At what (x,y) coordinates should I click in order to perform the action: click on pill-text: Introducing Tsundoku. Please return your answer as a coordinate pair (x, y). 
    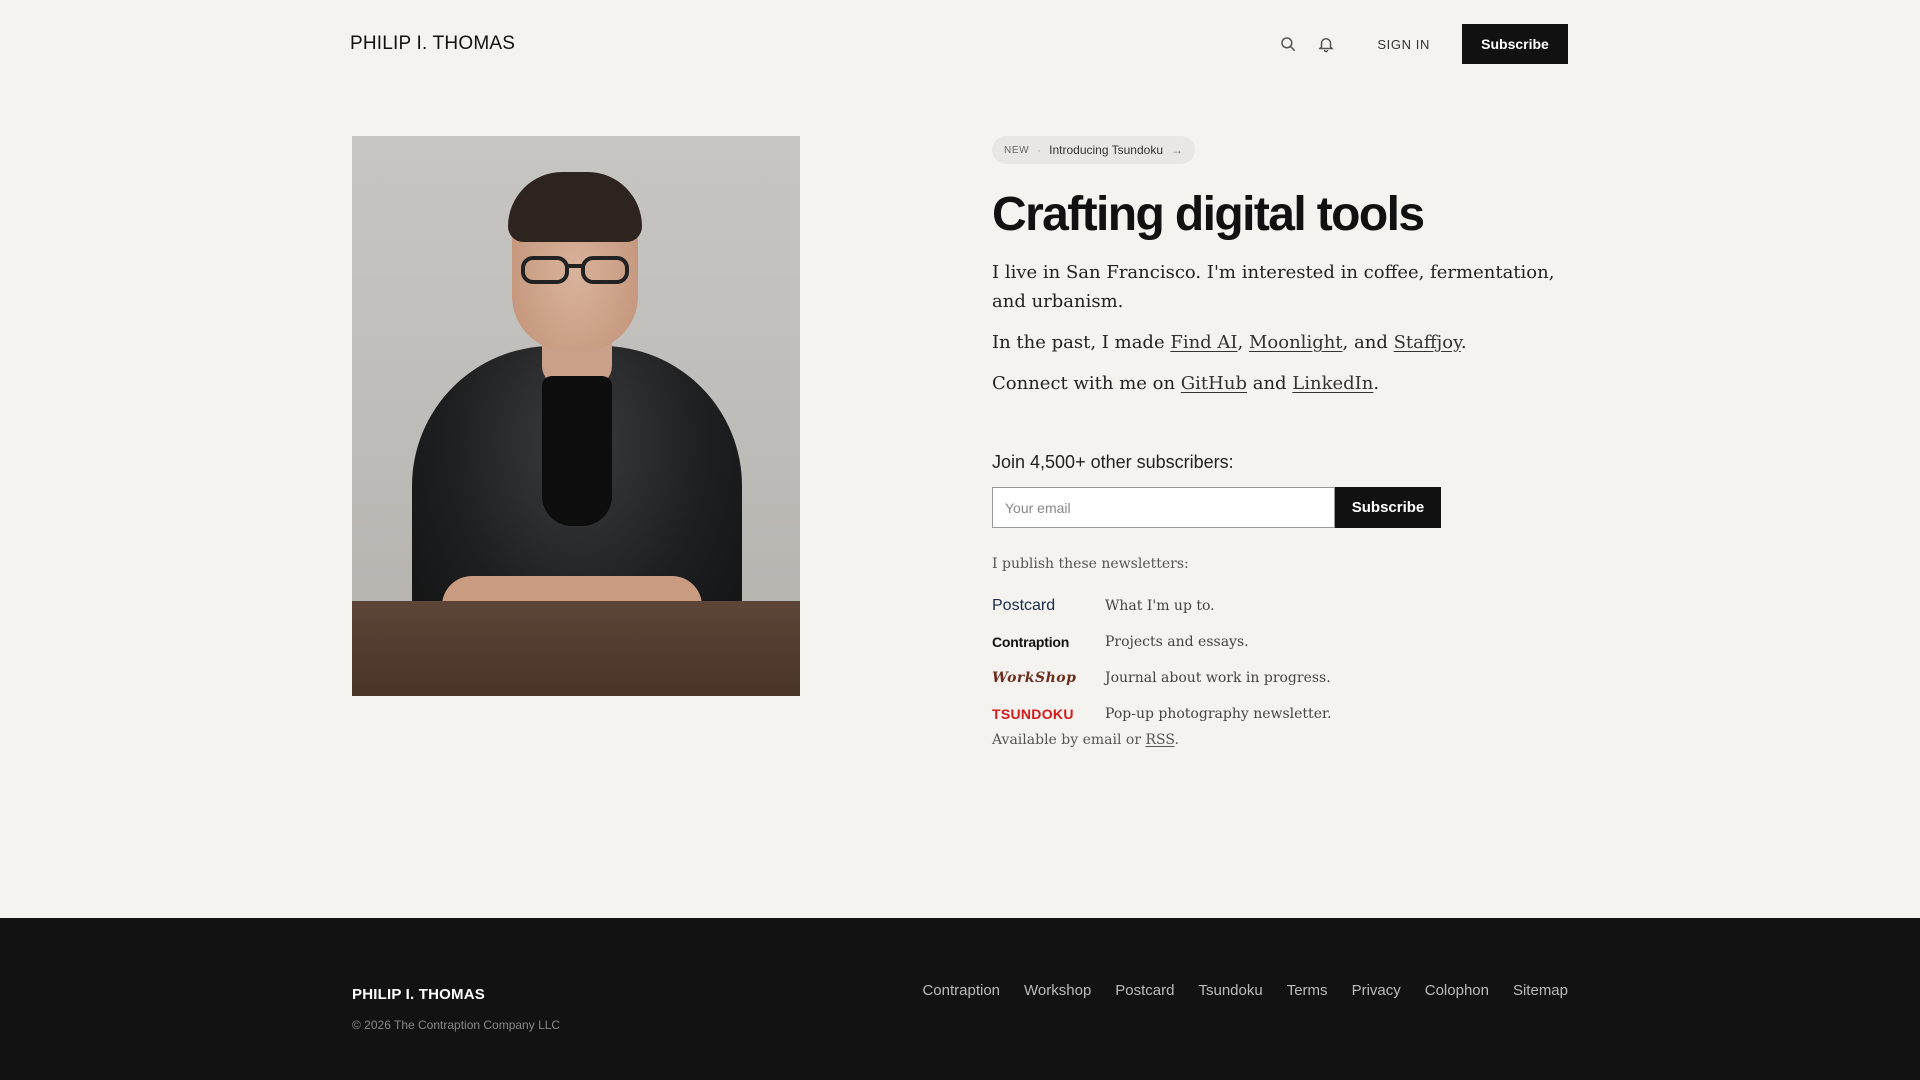
    Looking at the image, I should click on (1106, 150).